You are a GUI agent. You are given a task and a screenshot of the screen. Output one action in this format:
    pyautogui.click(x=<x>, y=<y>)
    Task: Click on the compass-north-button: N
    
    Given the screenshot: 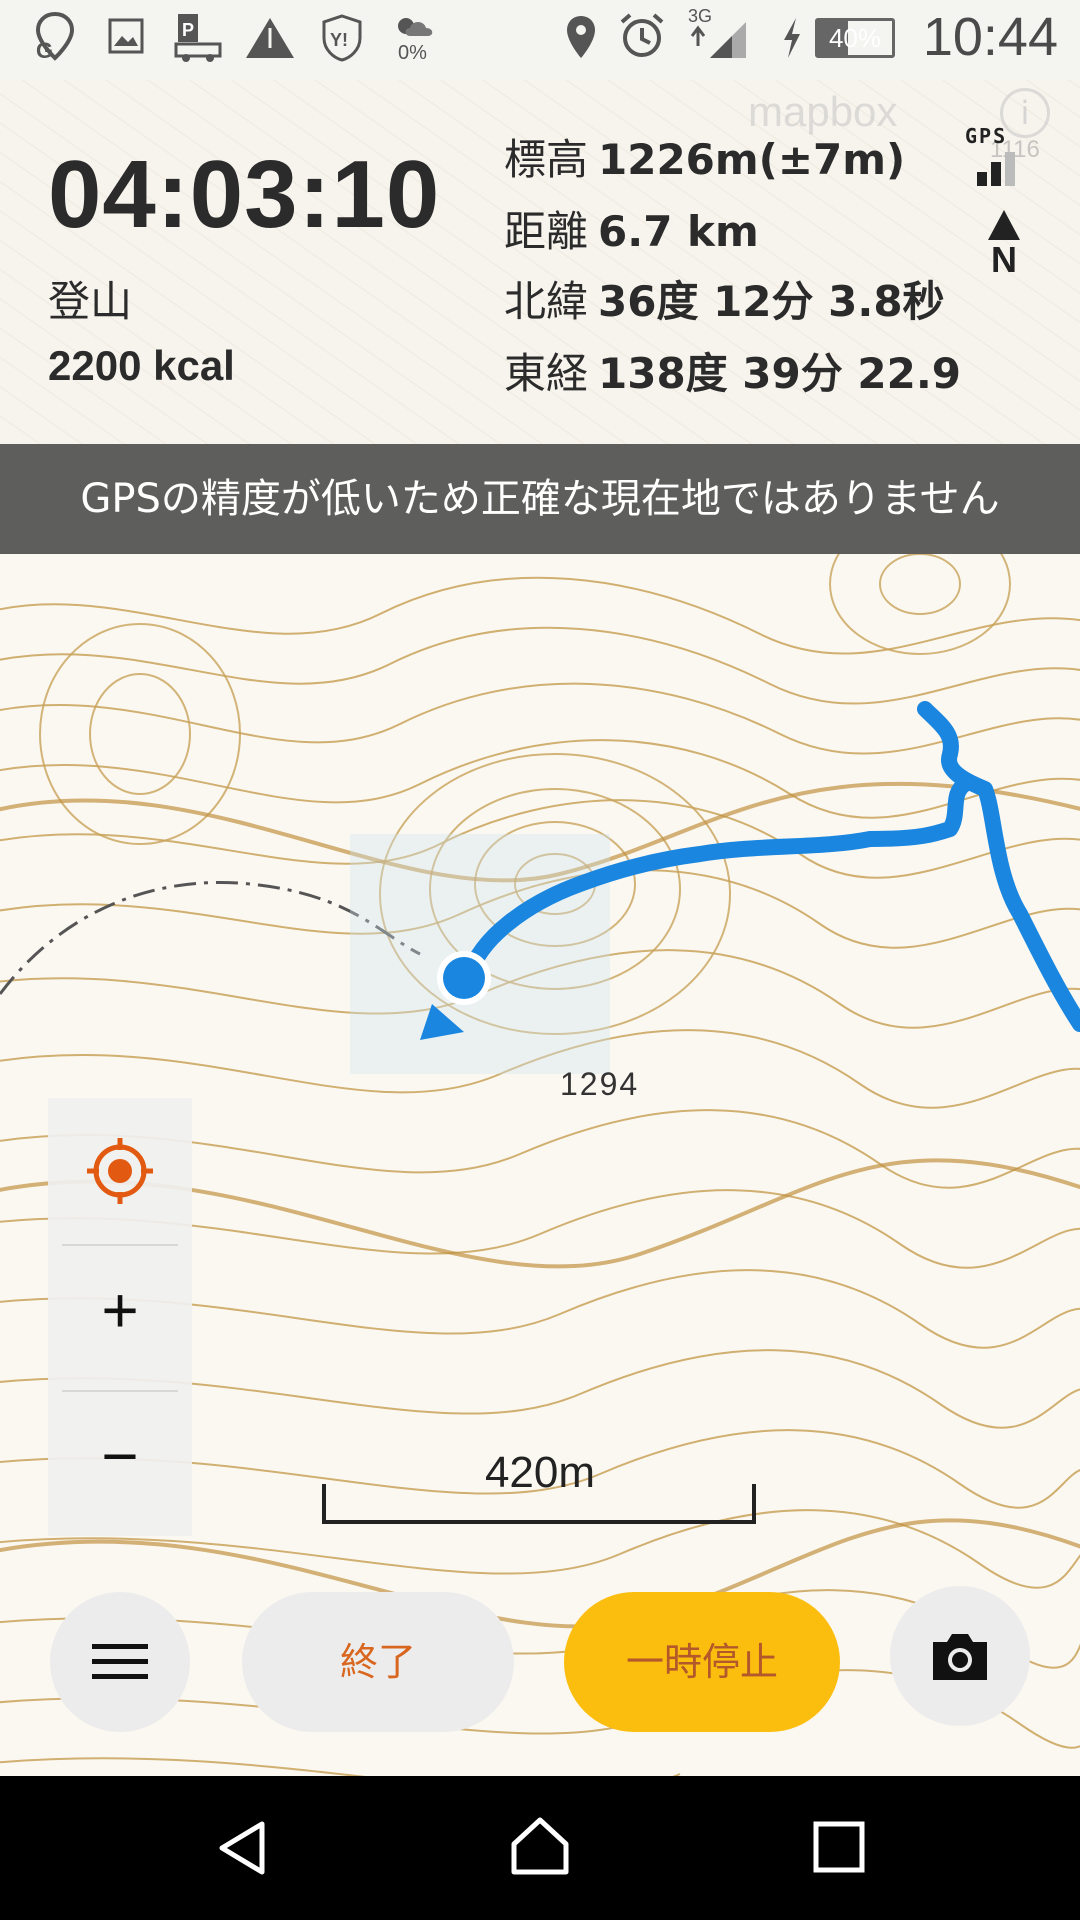 What is the action you would take?
    pyautogui.click(x=1004, y=248)
    